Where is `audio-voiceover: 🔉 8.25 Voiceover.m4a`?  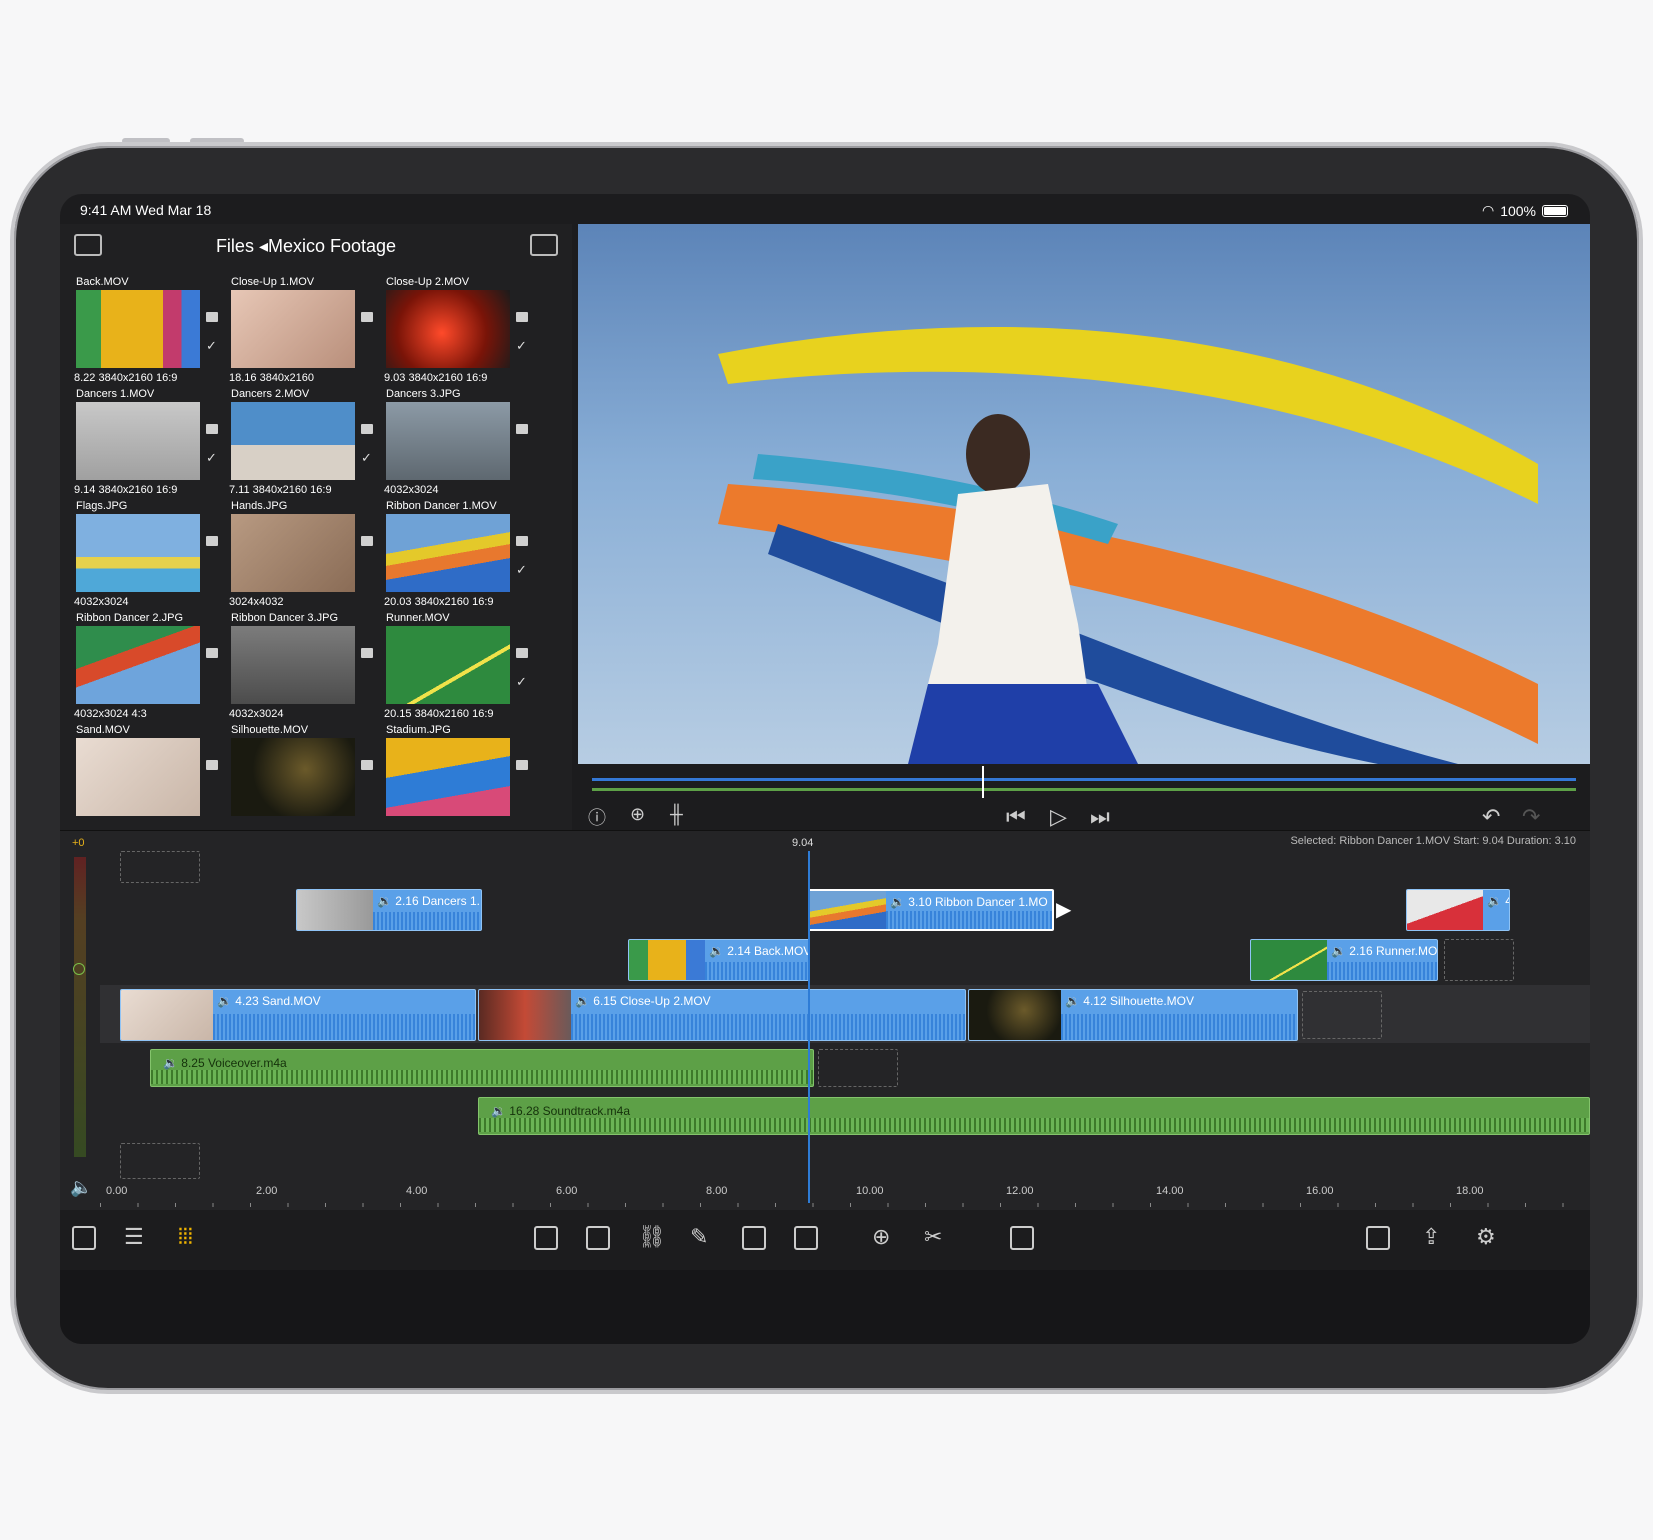
audio-voiceover: 🔉 8.25 Voiceover.m4a is located at coordinates (482, 1068).